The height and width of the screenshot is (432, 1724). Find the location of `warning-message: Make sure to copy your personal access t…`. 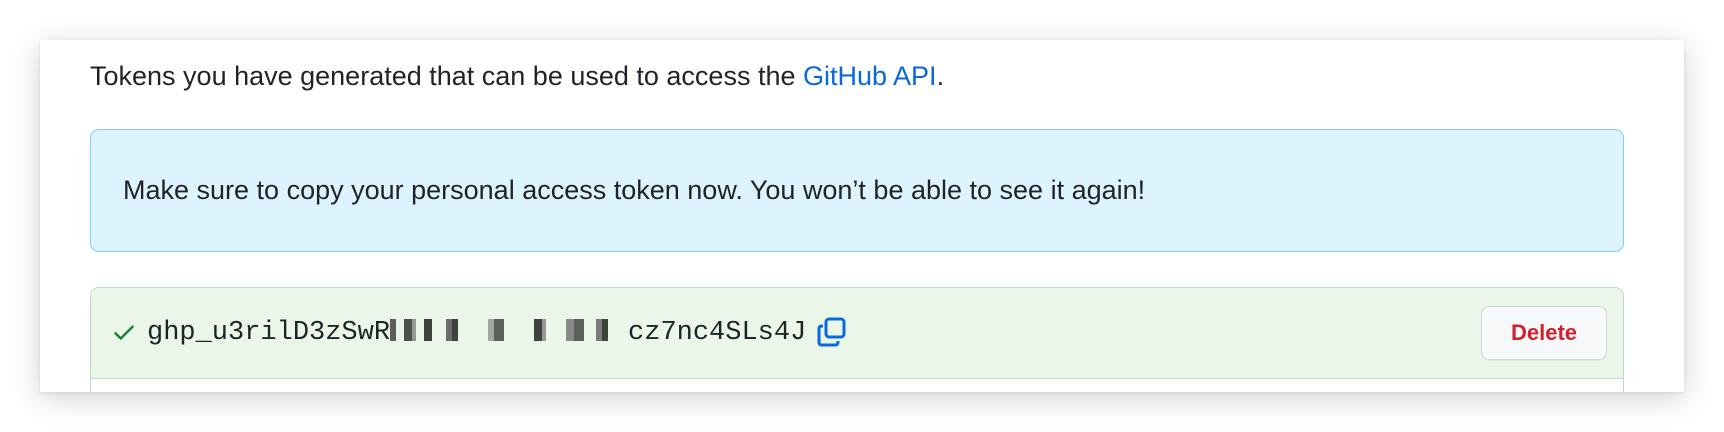

warning-message: Make sure to copy your personal access t… is located at coordinates (634, 190).